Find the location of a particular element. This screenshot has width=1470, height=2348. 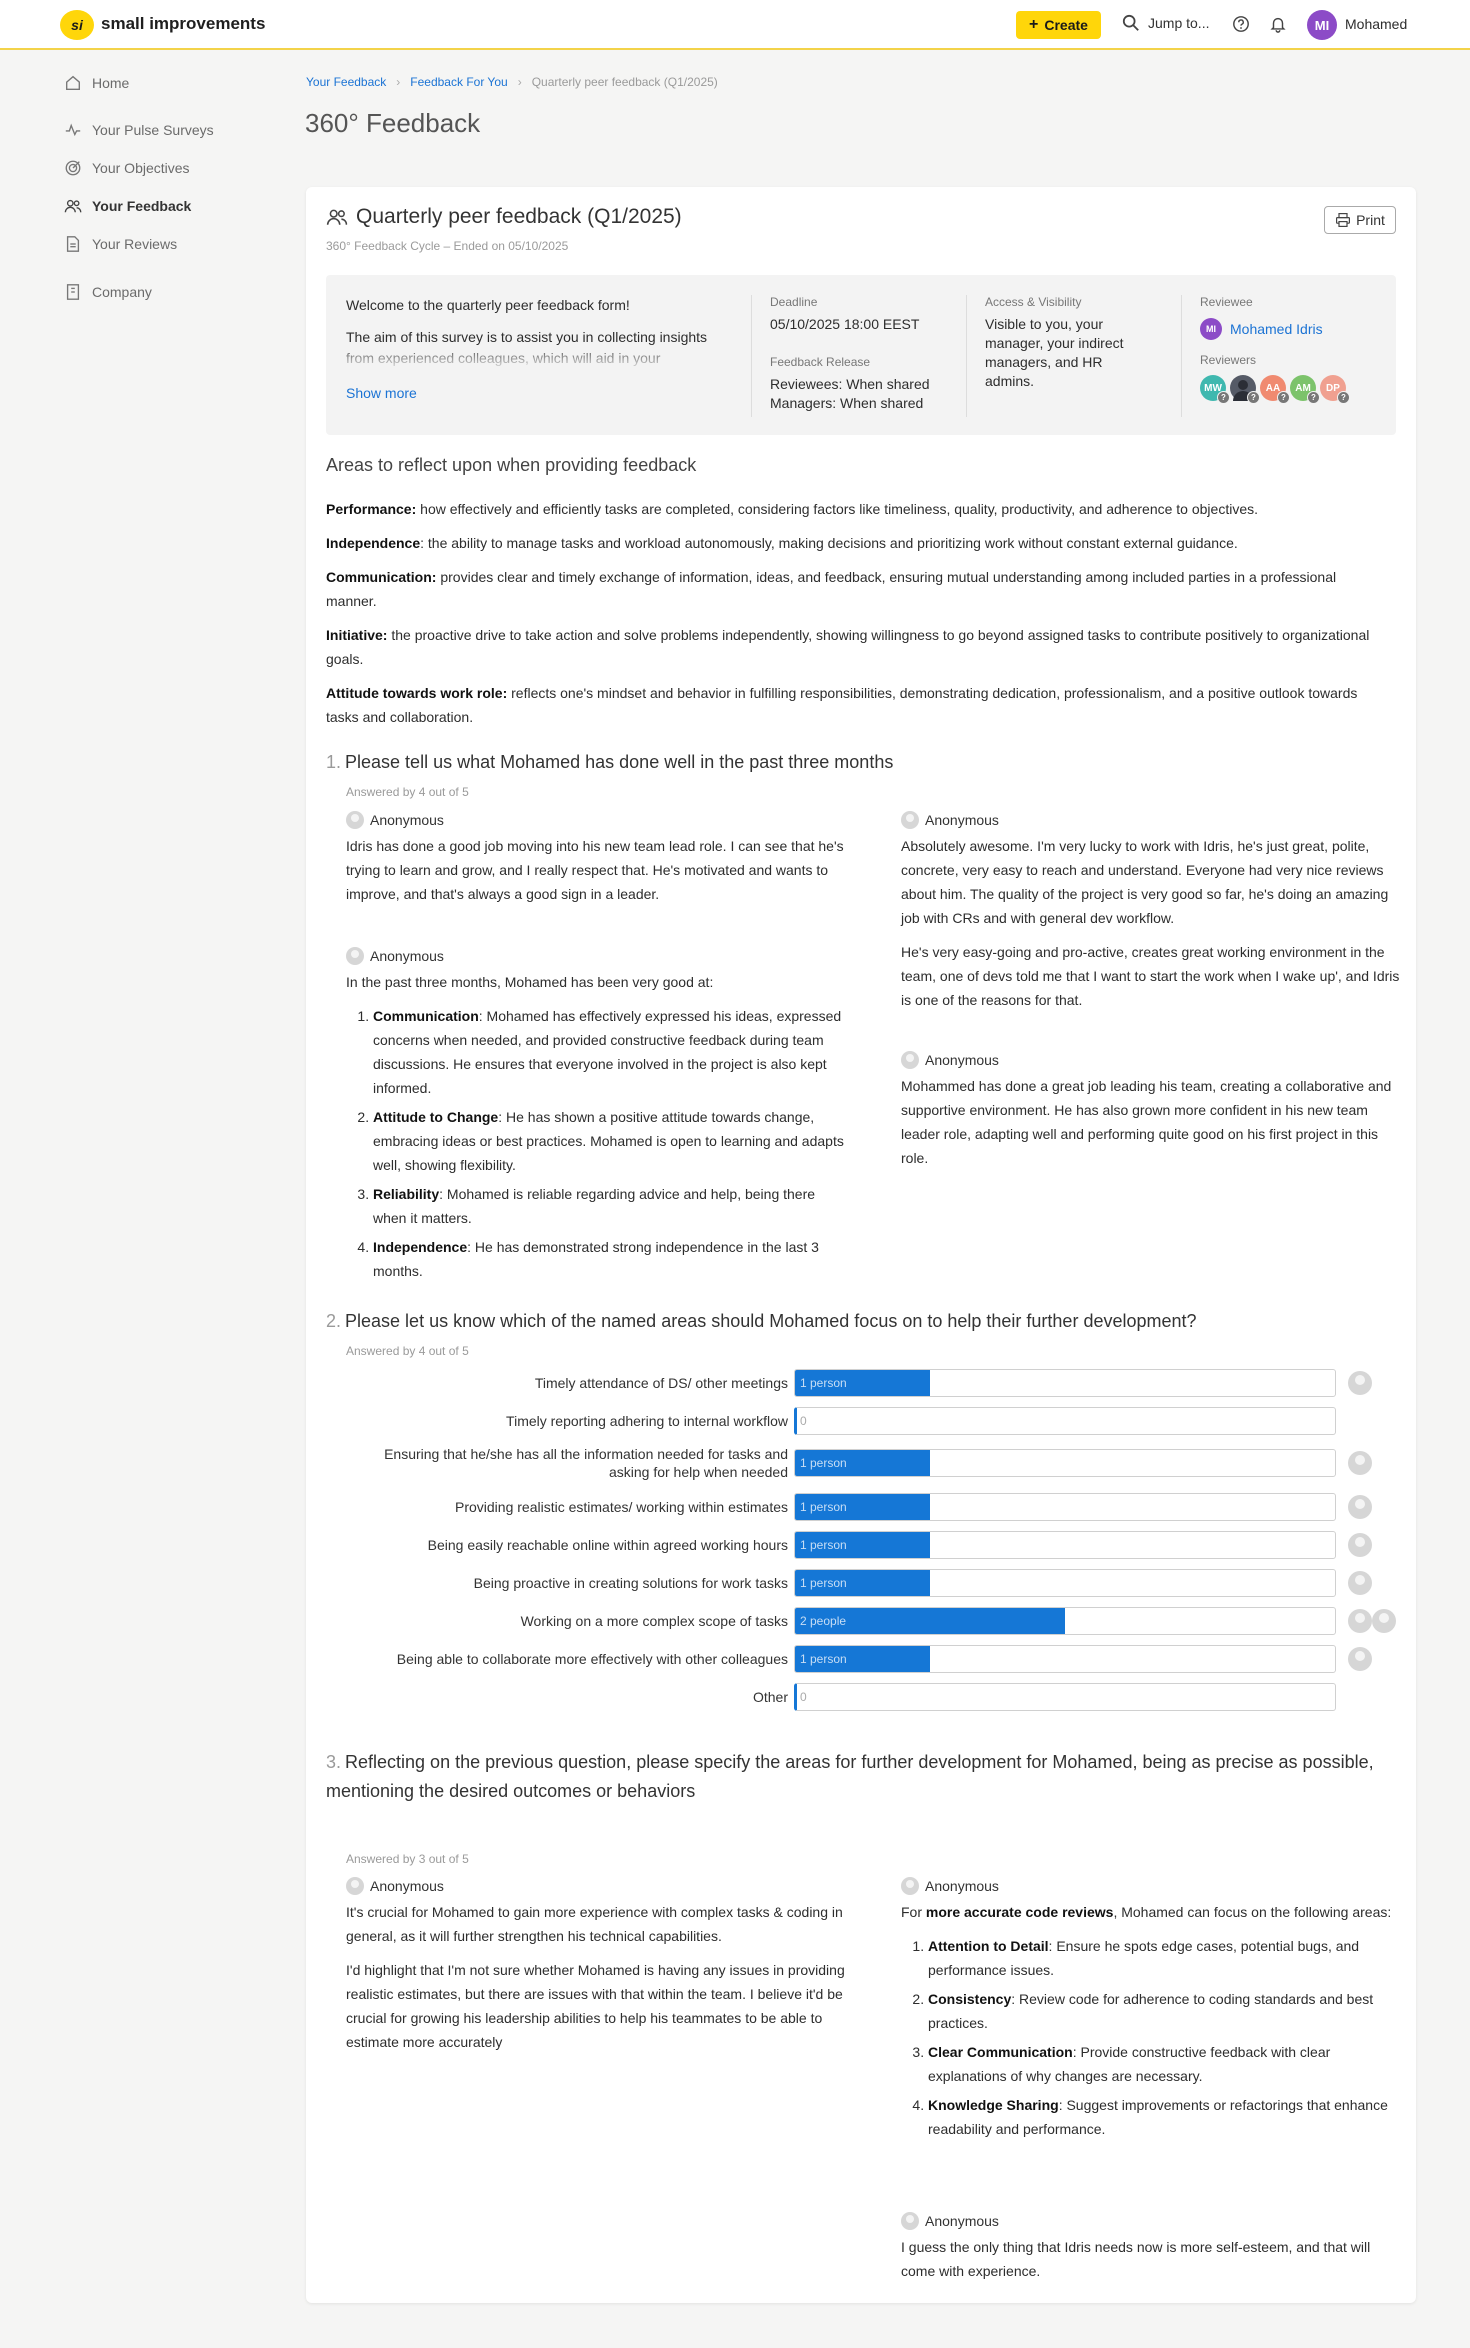

logo-icon: si is located at coordinates (77, 25).